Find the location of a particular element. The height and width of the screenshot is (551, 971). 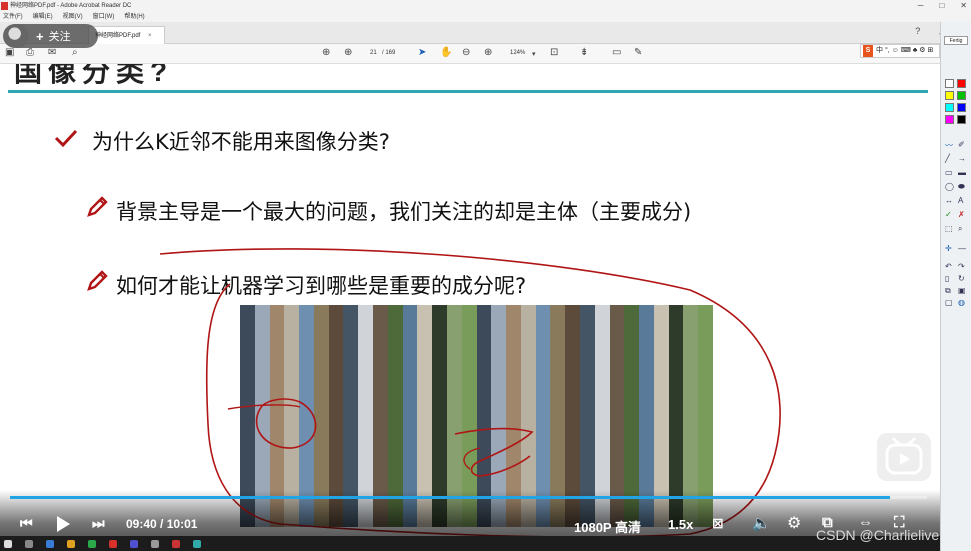

ellipse-tool-icon: ◯ is located at coordinates (949, 186).